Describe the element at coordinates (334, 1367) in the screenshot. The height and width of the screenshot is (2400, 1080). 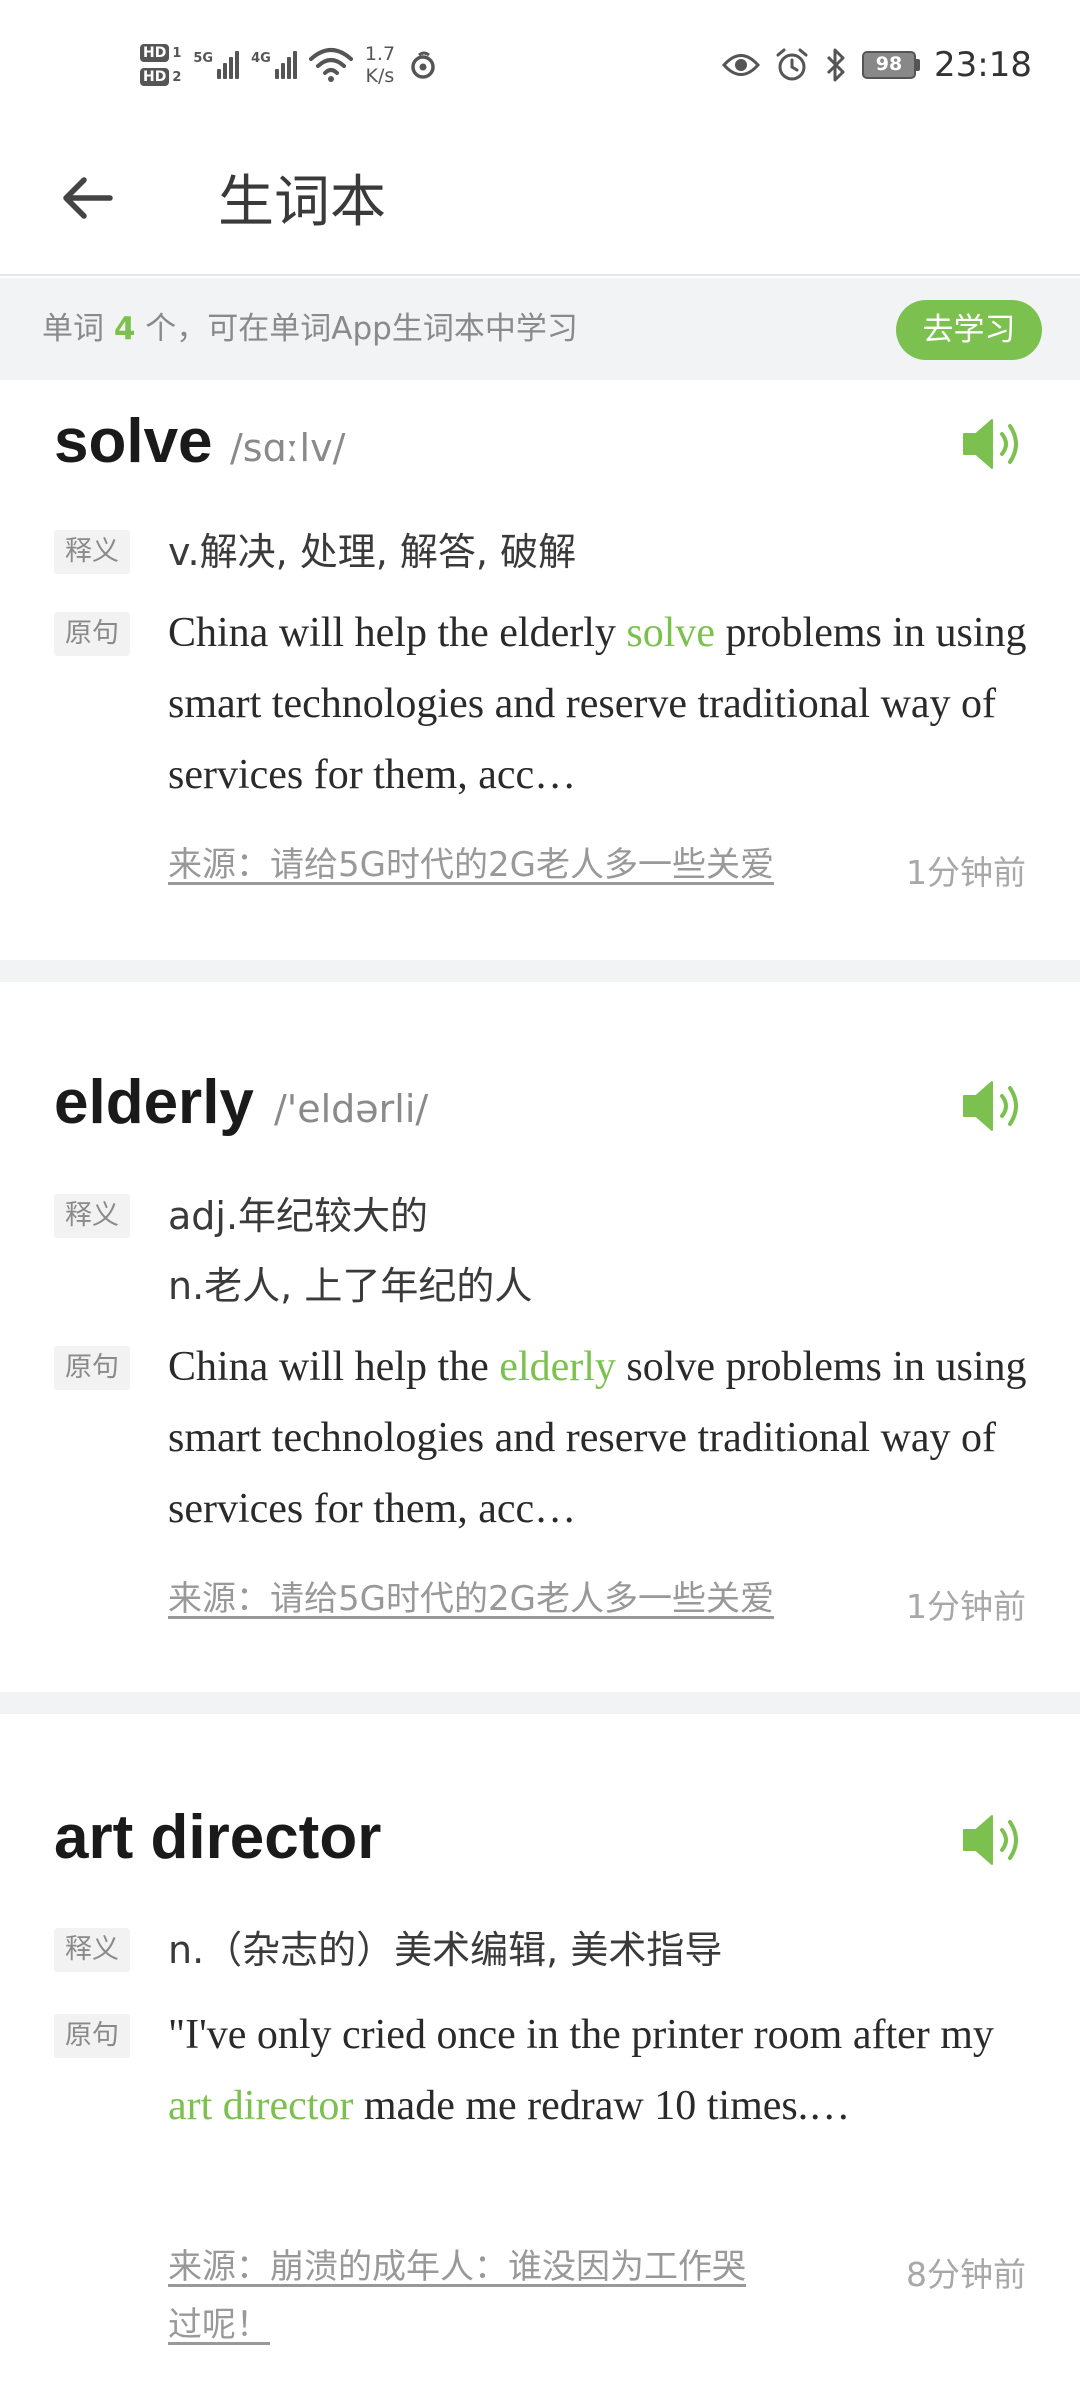
I see `sentence-before: China will help the` at that location.